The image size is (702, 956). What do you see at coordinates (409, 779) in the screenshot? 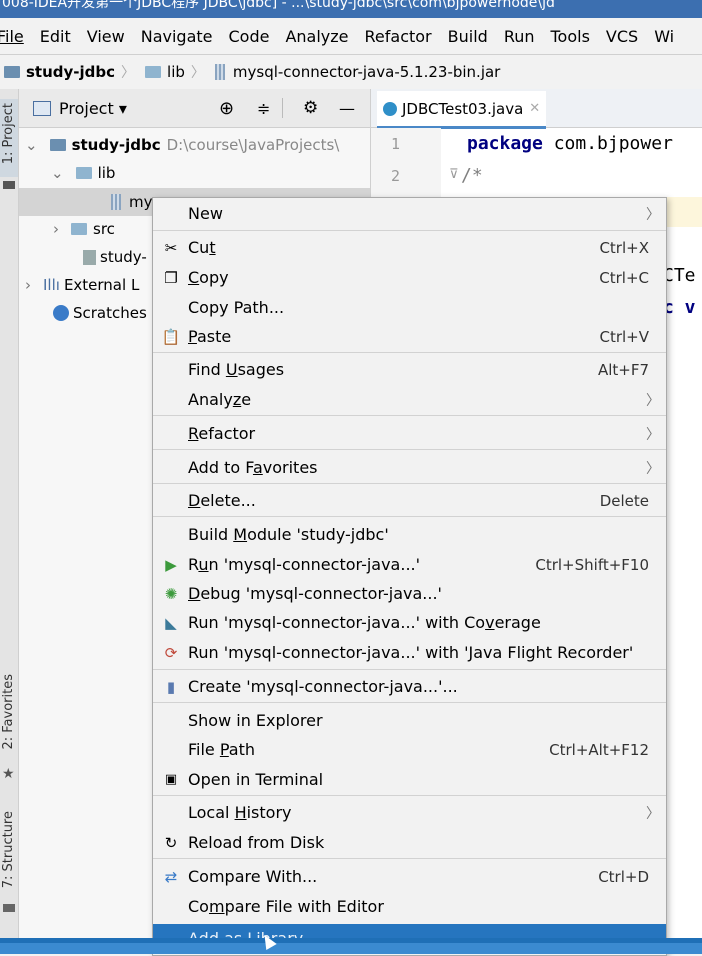
I see `menu-item-open-in-terminal: ▣ Open in Terminal` at bounding box center [409, 779].